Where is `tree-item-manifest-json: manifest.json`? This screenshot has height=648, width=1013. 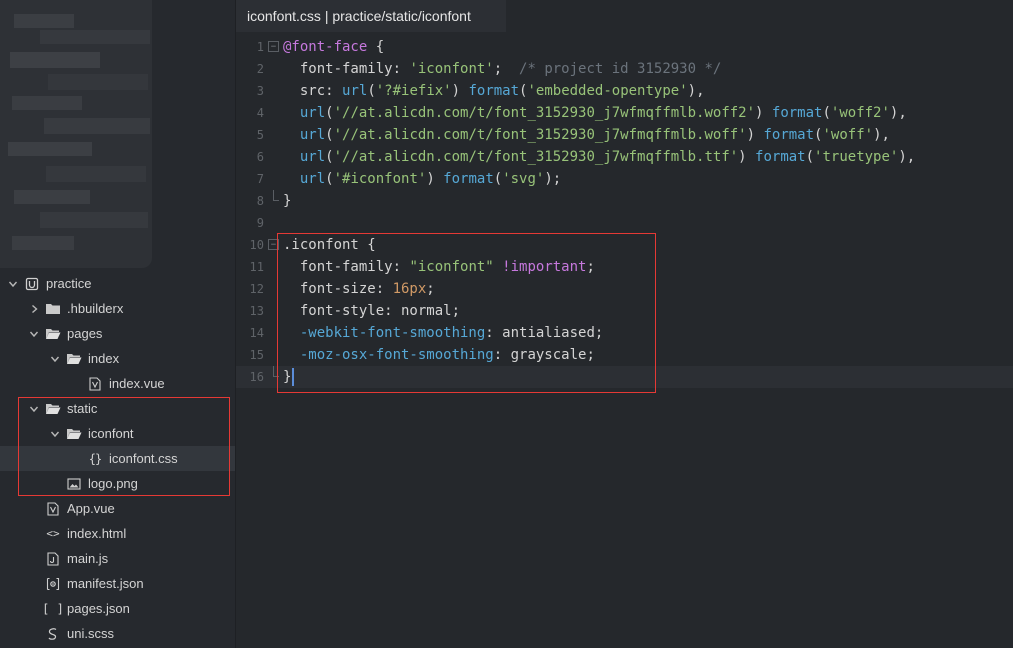 tree-item-manifest-json: manifest.json is located at coordinates (117, 583).